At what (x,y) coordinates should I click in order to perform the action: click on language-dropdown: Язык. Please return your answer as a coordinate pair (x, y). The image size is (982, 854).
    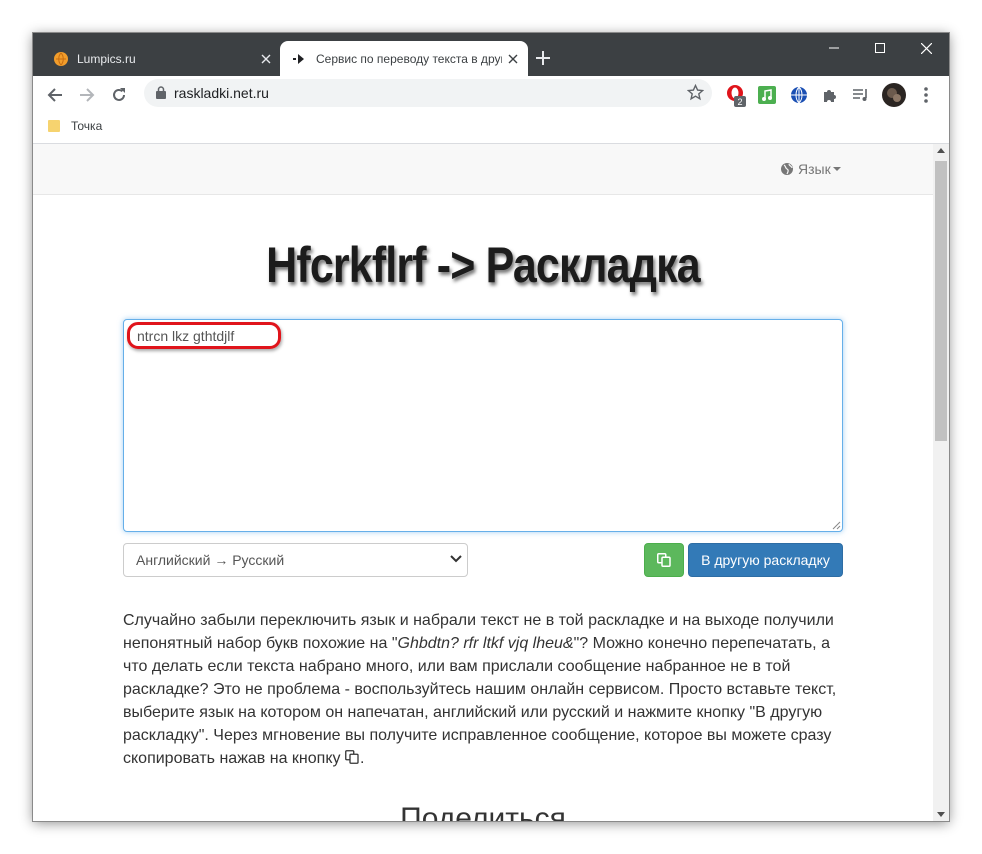
    Looking at the image, I should click on (810, 169).